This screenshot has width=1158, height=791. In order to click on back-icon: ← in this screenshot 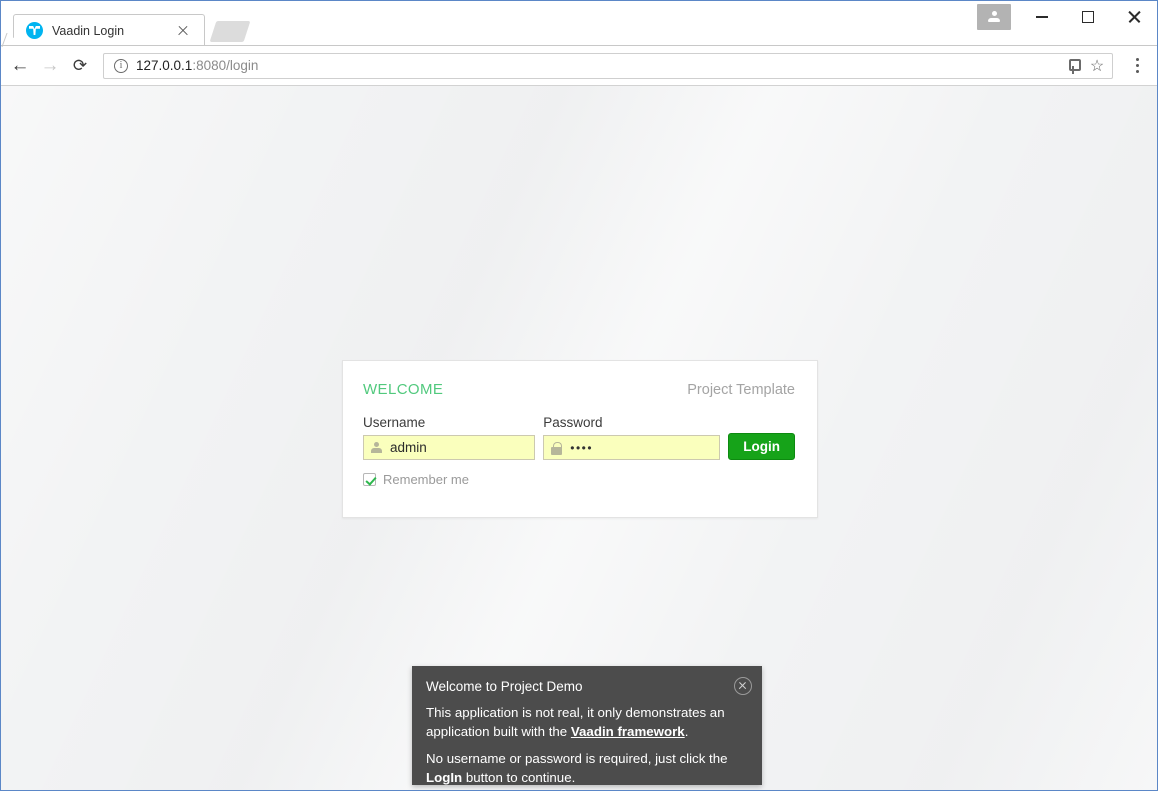, I will do `click(20, 66)`.